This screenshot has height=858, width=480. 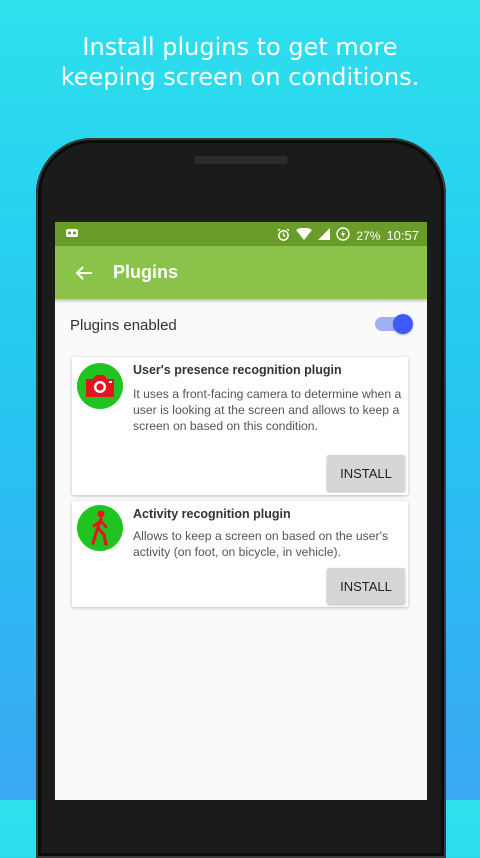 I want to click on promo-line-2: keeping screen on conditions., so click(x=240, y=77).